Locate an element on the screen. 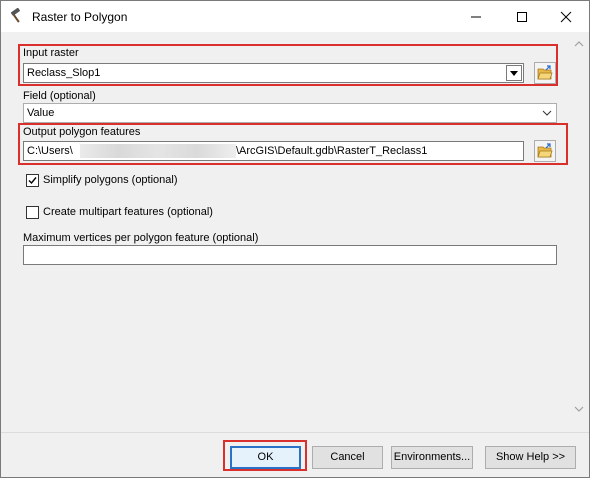 This screenshot has width=590, height=478. input-raster-label: Input raster is located at coordinates (51, 53).